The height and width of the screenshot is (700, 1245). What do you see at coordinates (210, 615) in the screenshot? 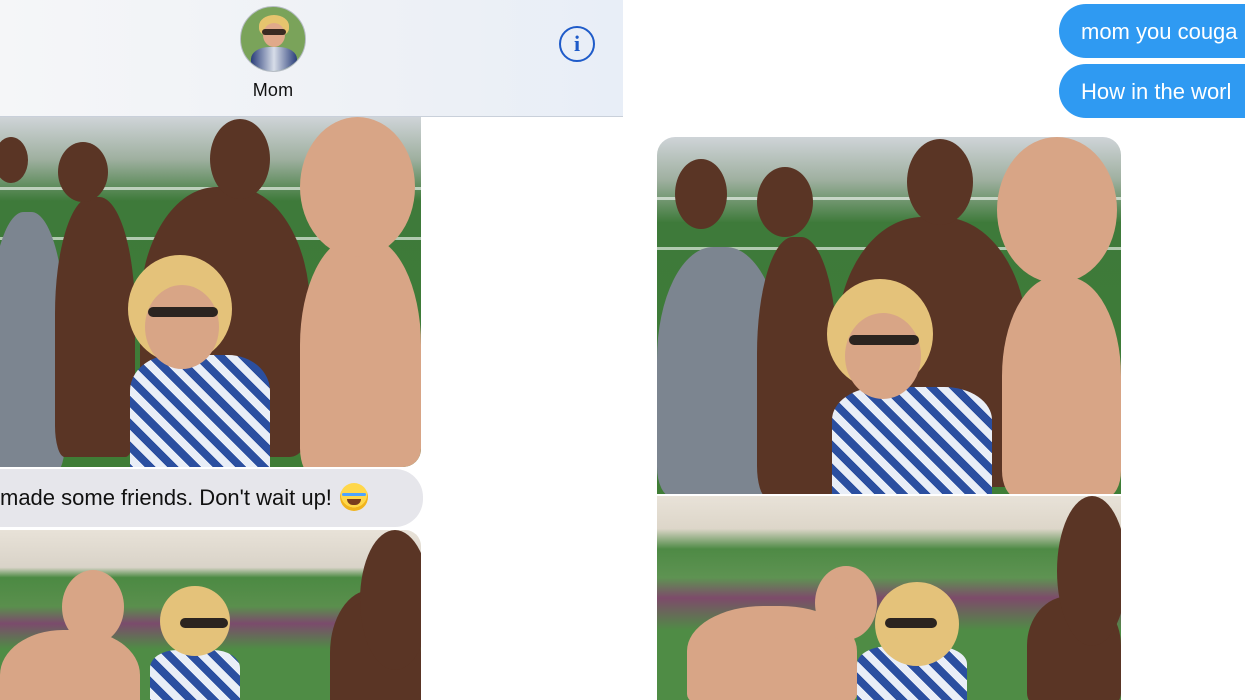
I see `received-photo` at bounding box center [210, 615].